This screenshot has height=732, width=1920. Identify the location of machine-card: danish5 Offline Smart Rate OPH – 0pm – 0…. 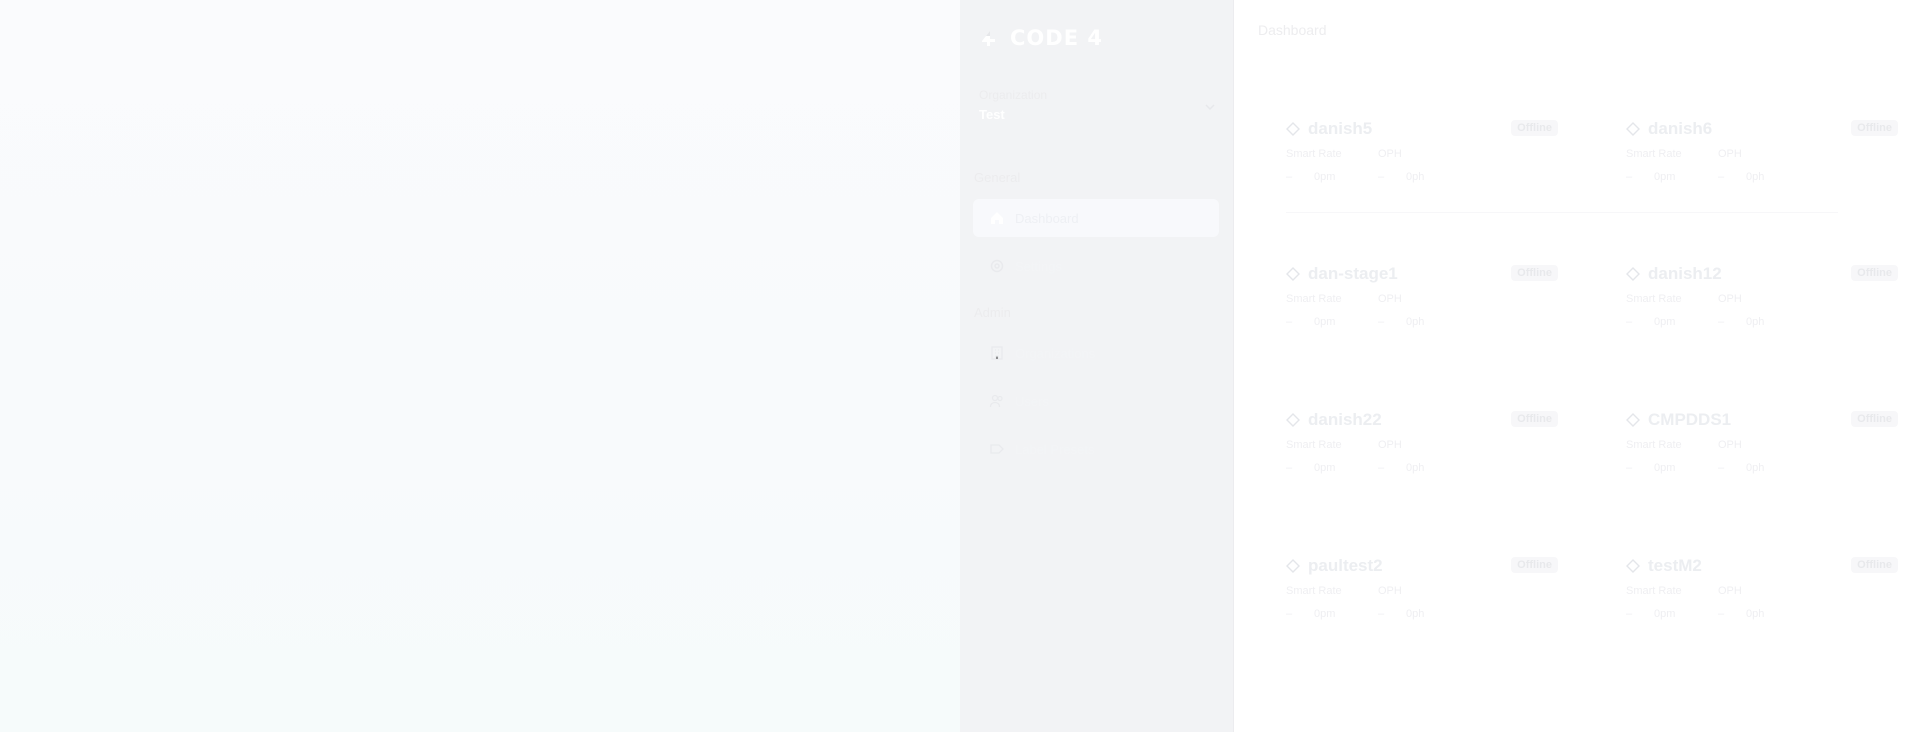
(1422, 178).